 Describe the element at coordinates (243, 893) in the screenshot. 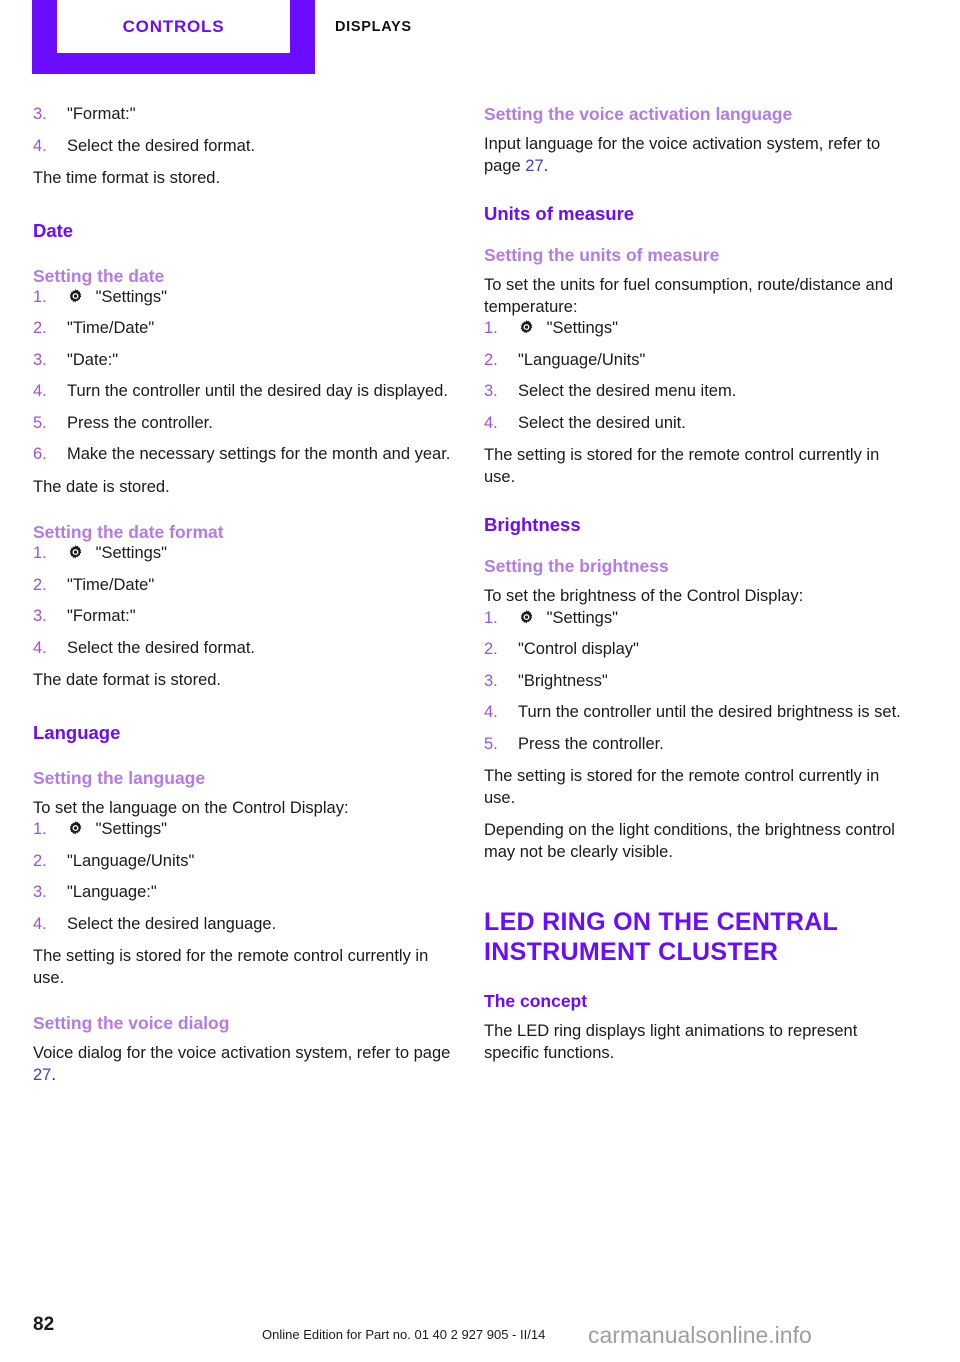

I see `list-item: 3. "Language:"` at that location.